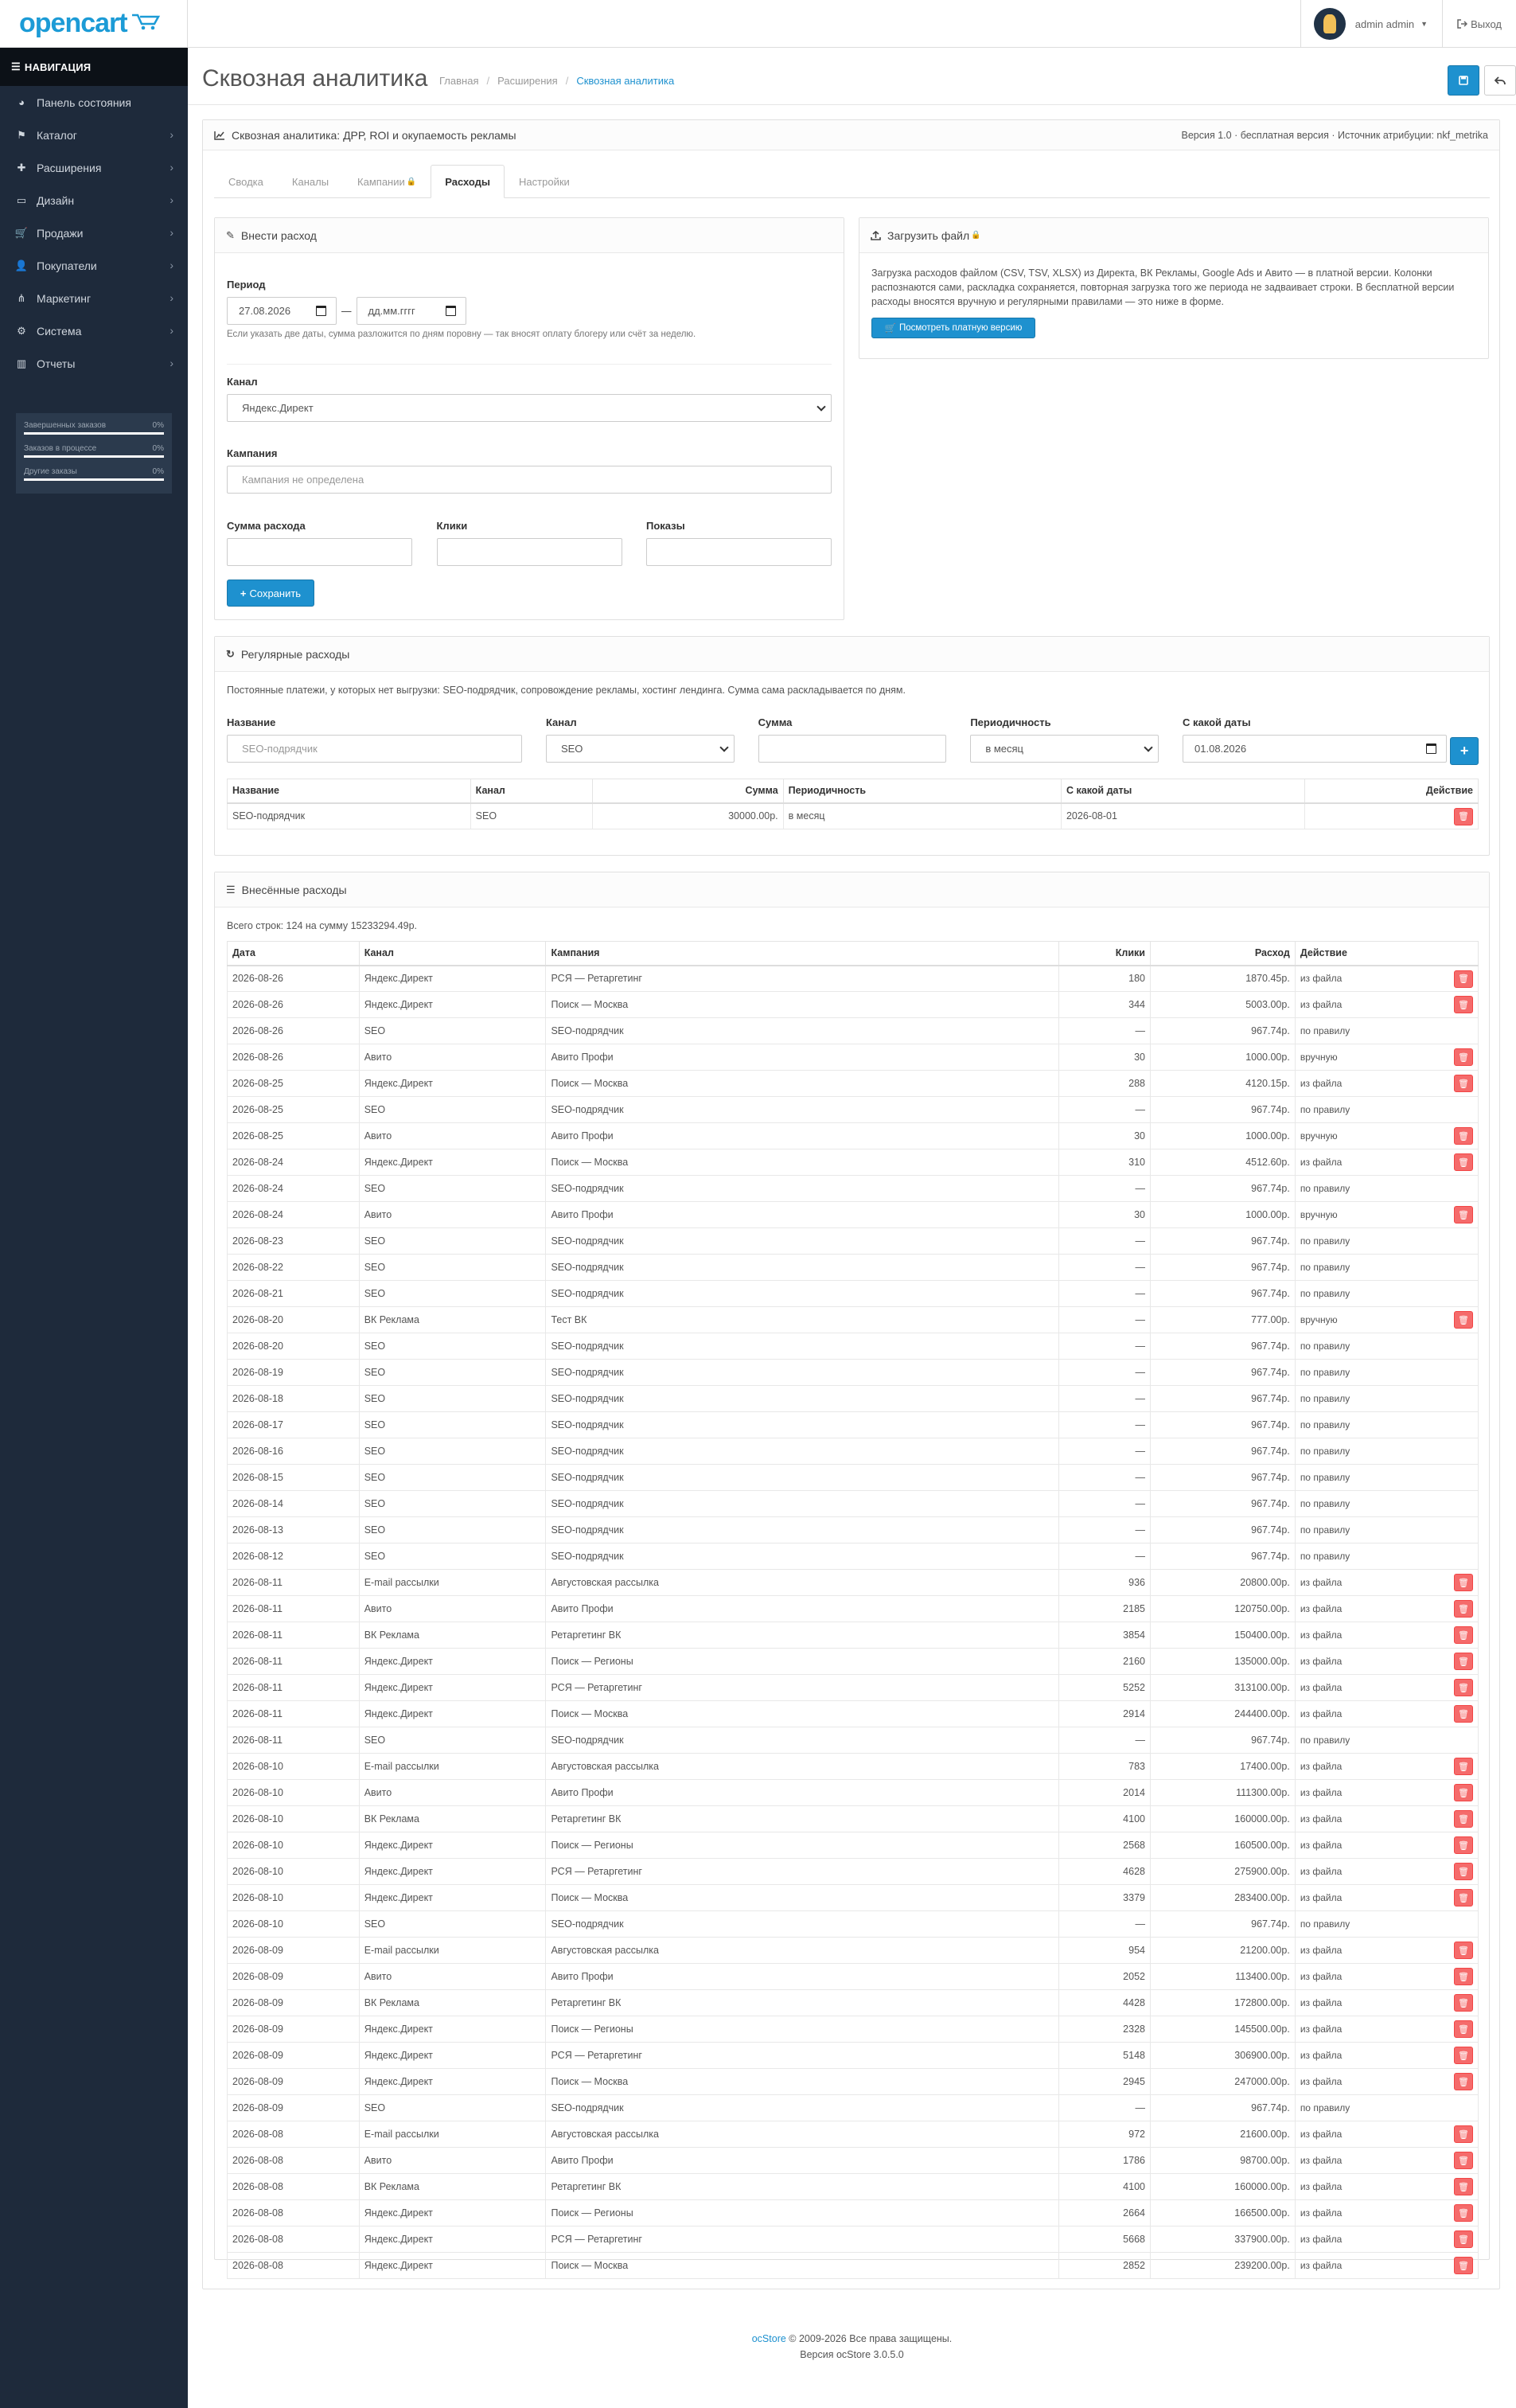  What do you see at coordinates (1105, 2265) in the screenshot?
I see `entered-cell-clicks: 2852` at bounding box center [1105, 2265].